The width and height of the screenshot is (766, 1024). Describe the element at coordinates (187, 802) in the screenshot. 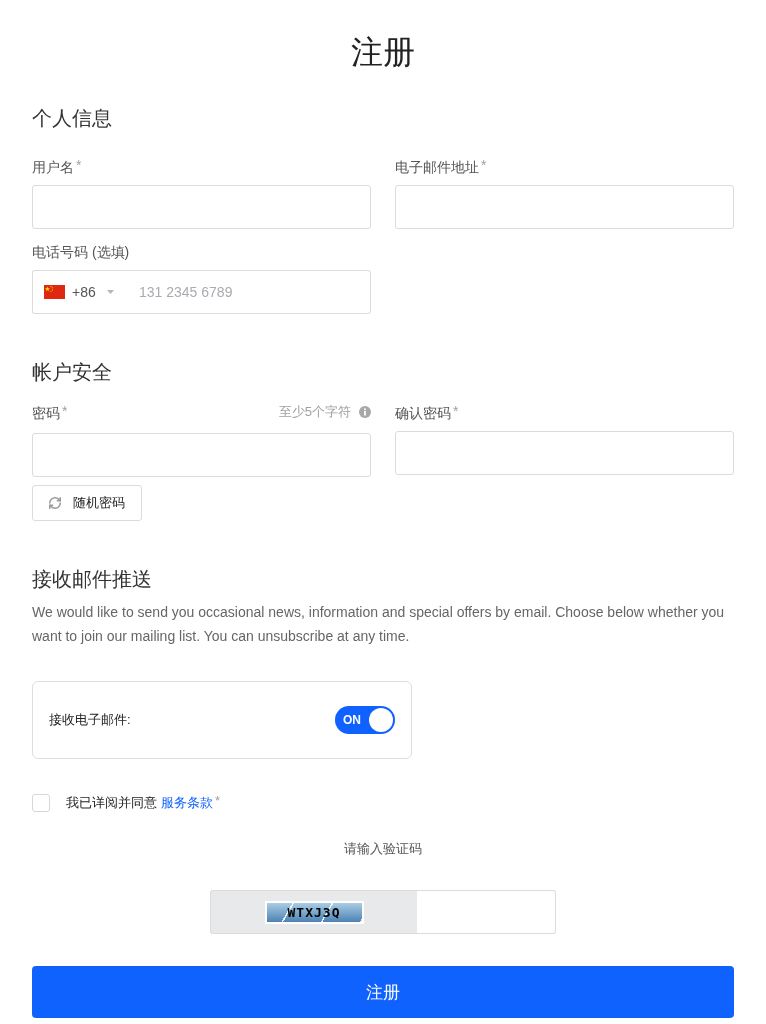

I see `terms-link: 服务条款` at that location.